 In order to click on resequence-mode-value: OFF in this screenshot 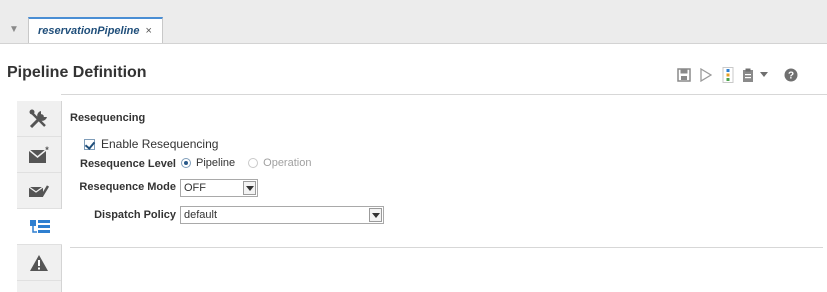, I will do `click(195, 188)`.